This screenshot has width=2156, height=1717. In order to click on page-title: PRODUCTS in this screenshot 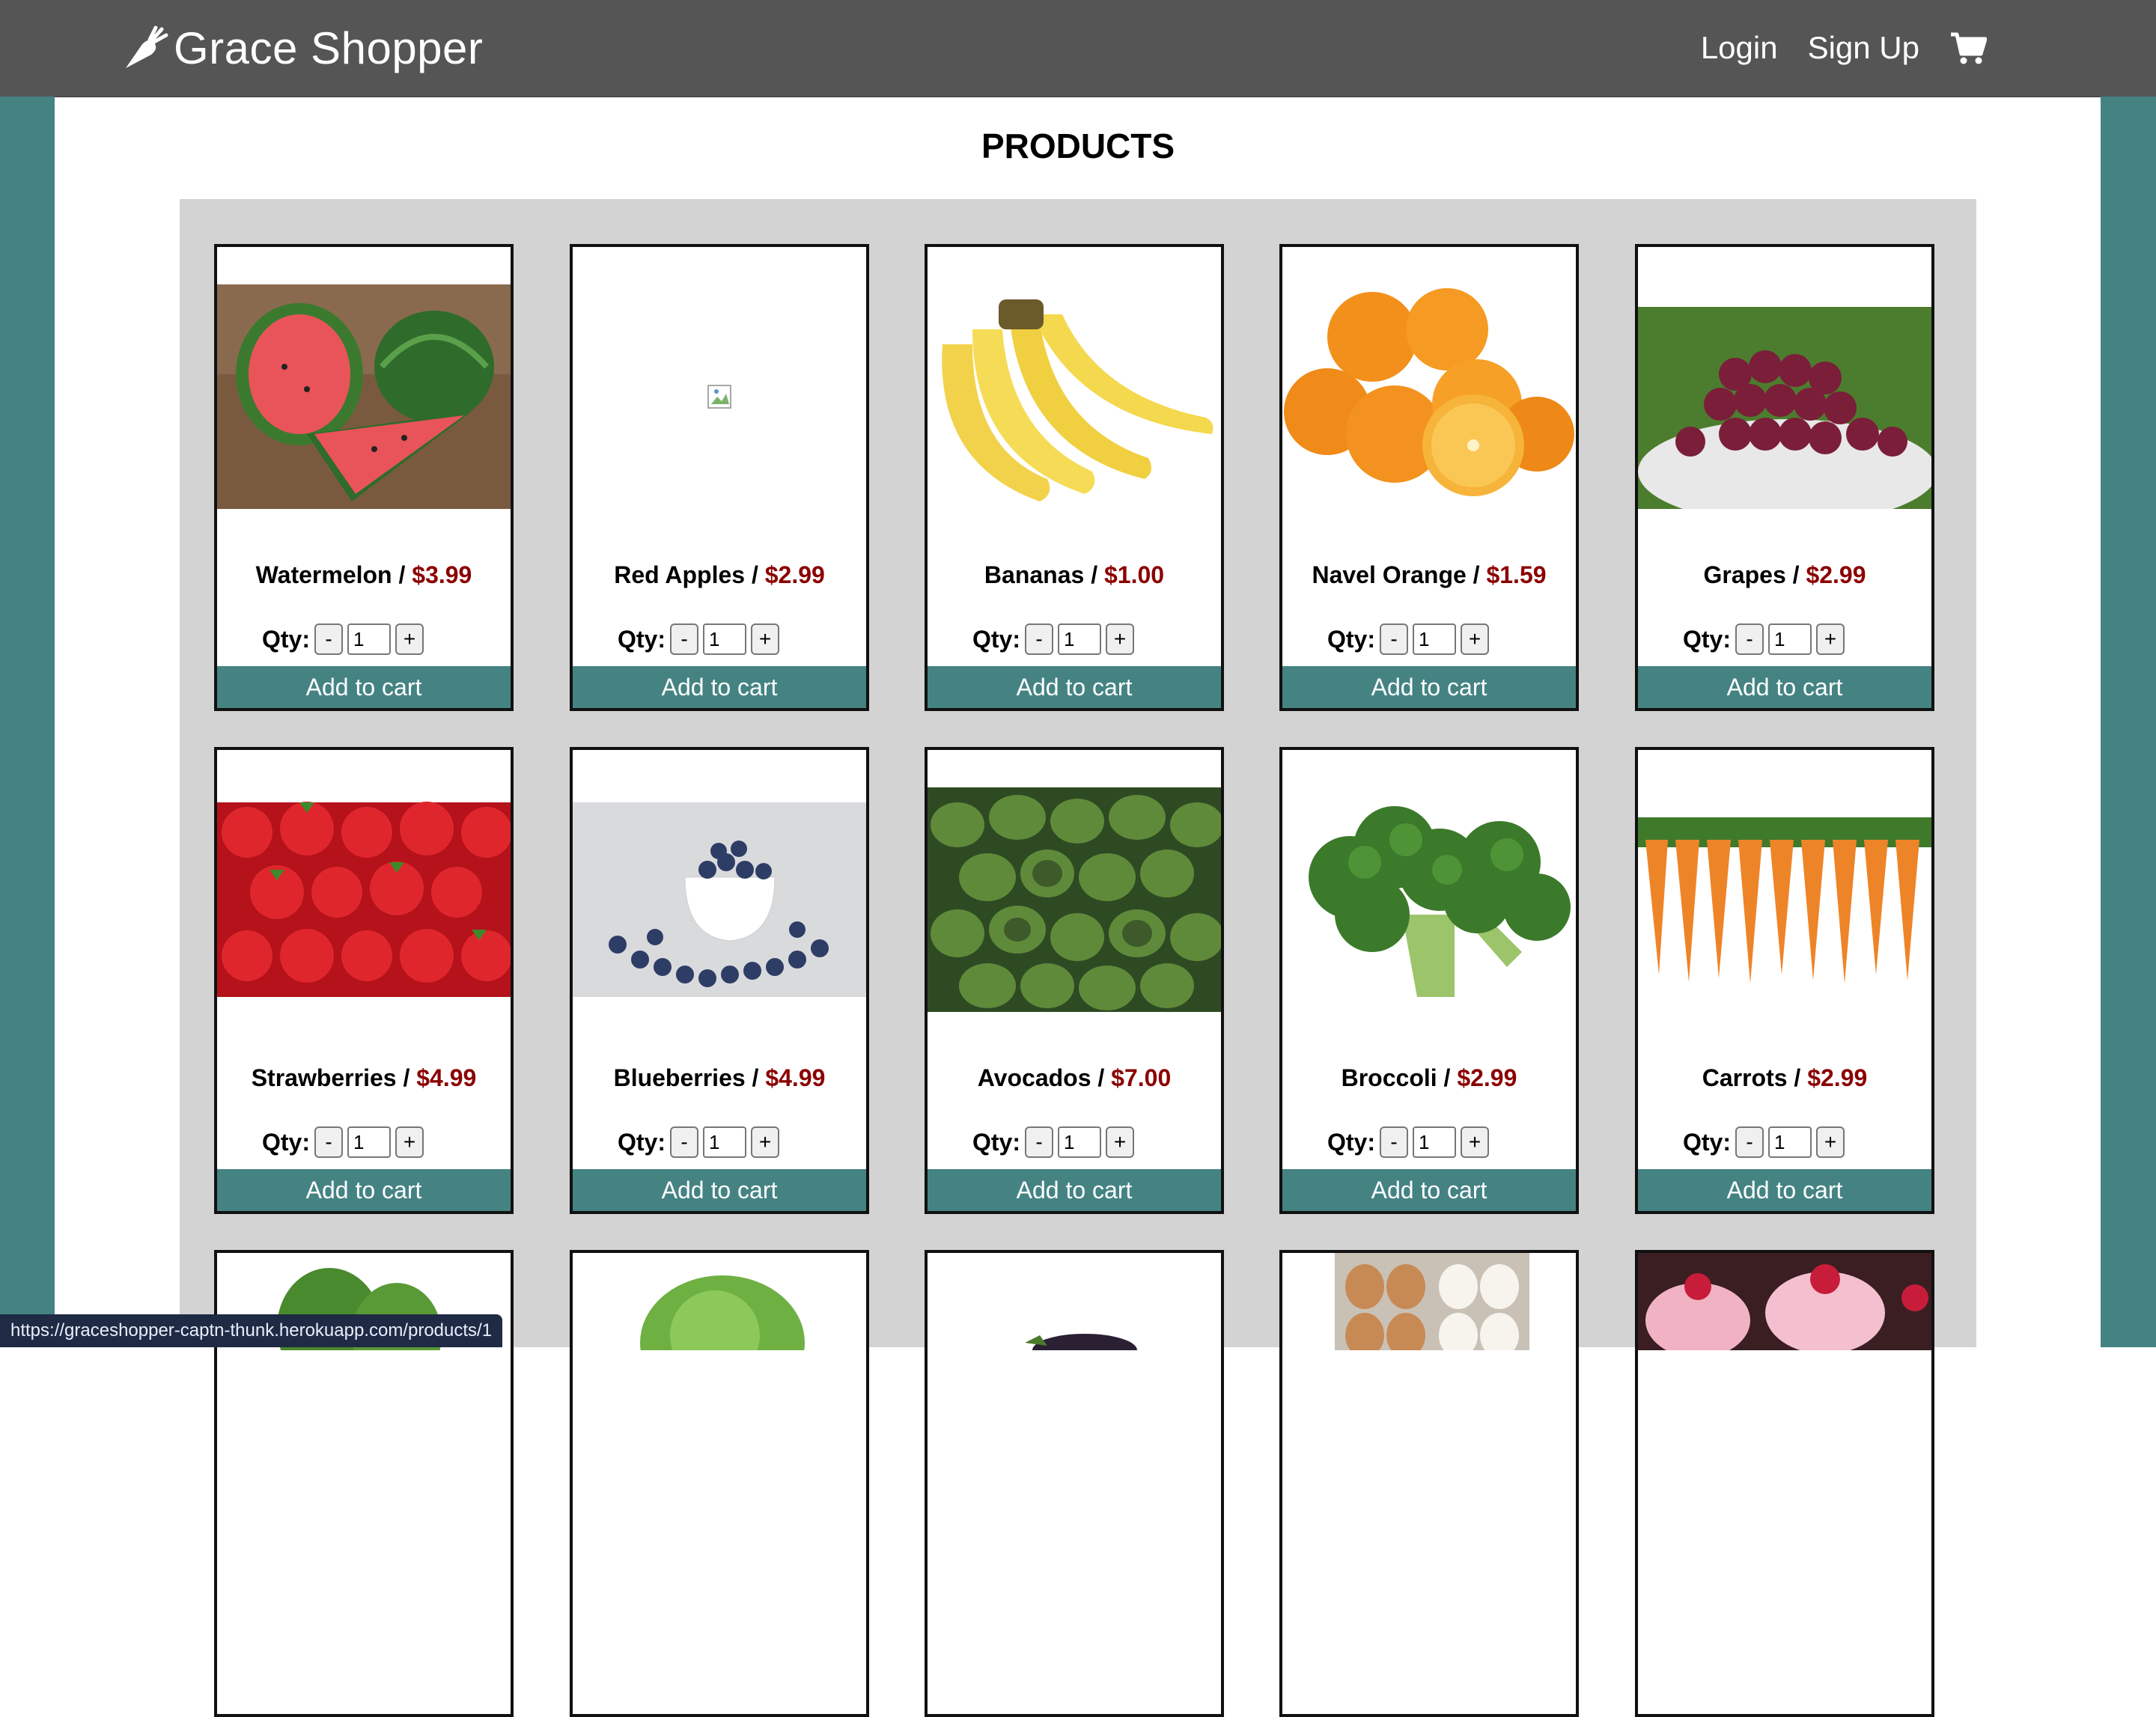, I will do `click(1078, 145)`.